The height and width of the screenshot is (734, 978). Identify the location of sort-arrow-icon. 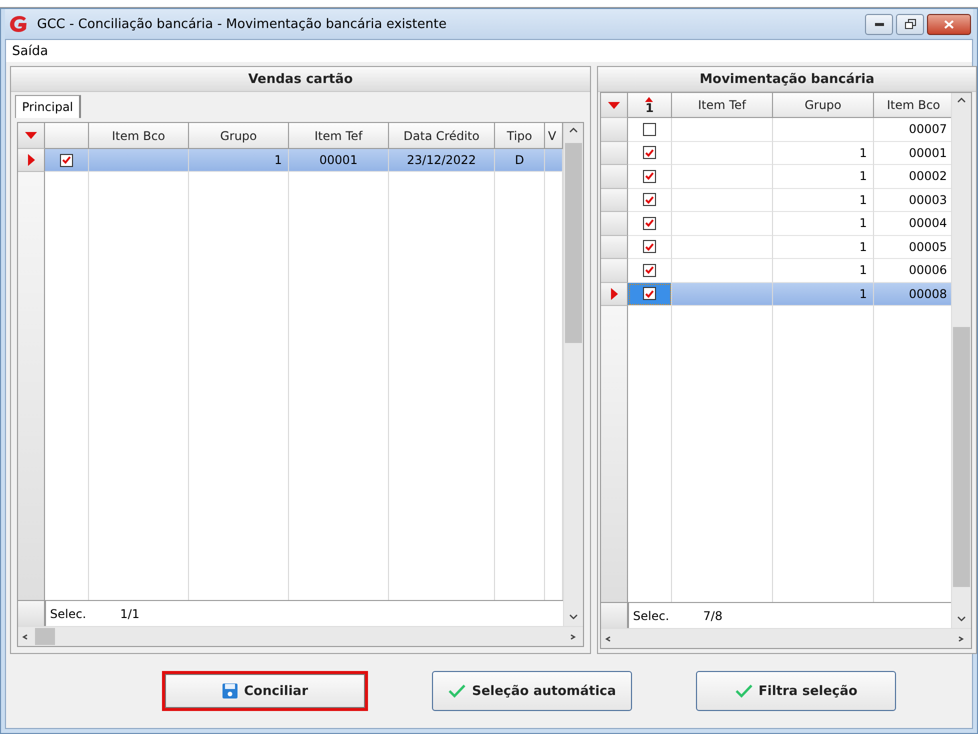
(649, 99).